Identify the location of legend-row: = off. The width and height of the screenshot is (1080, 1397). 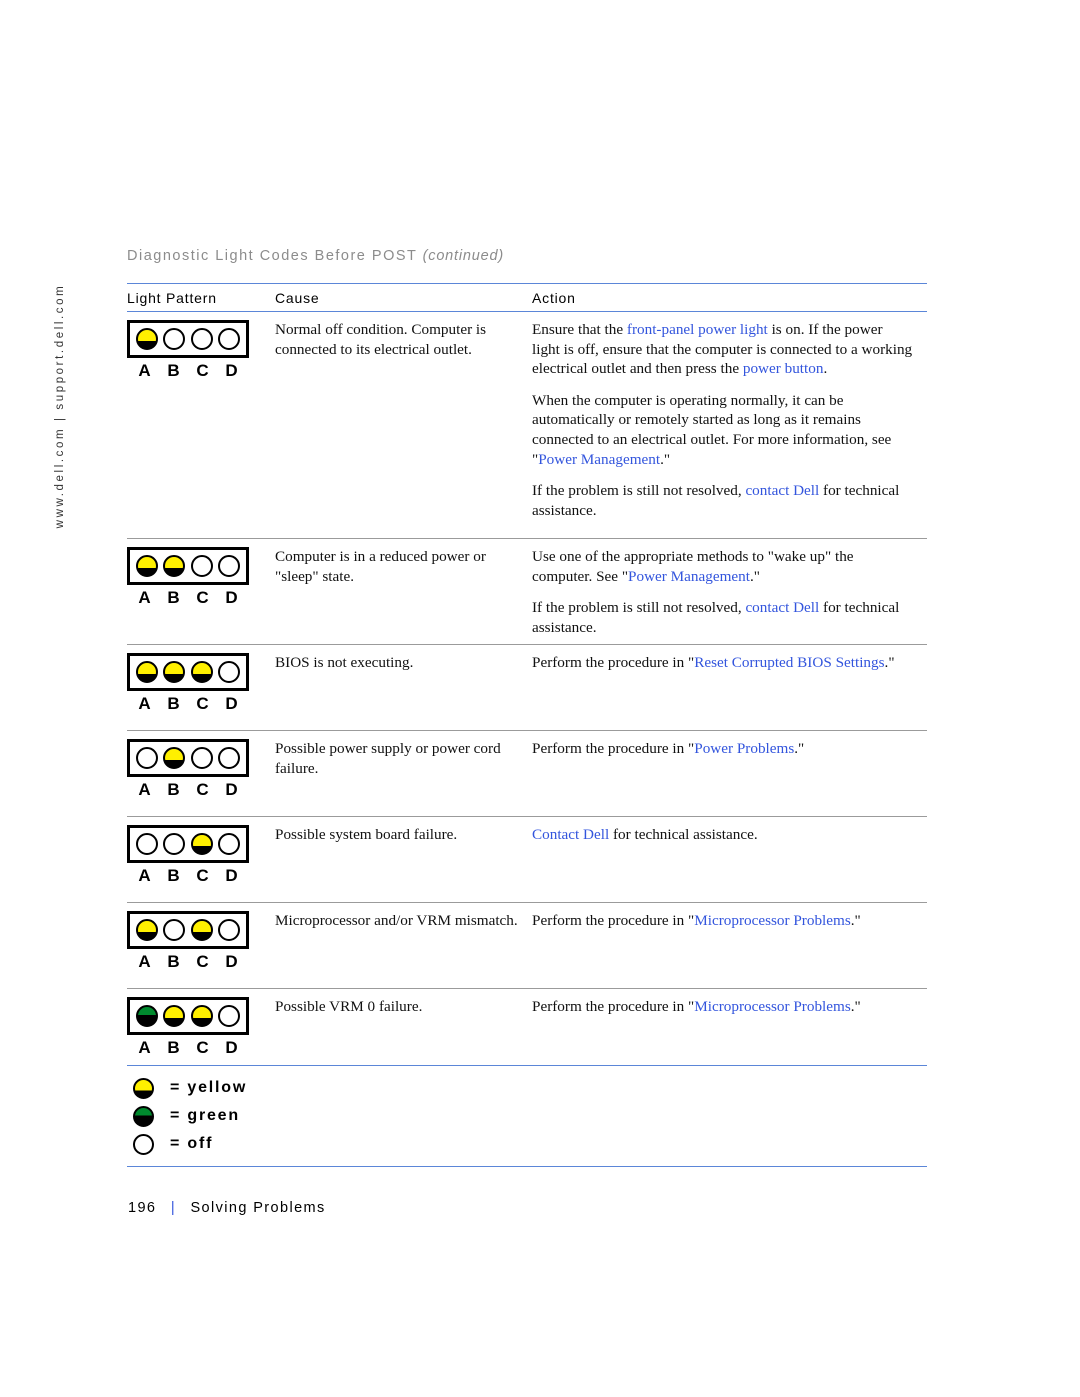
(530, 1144).